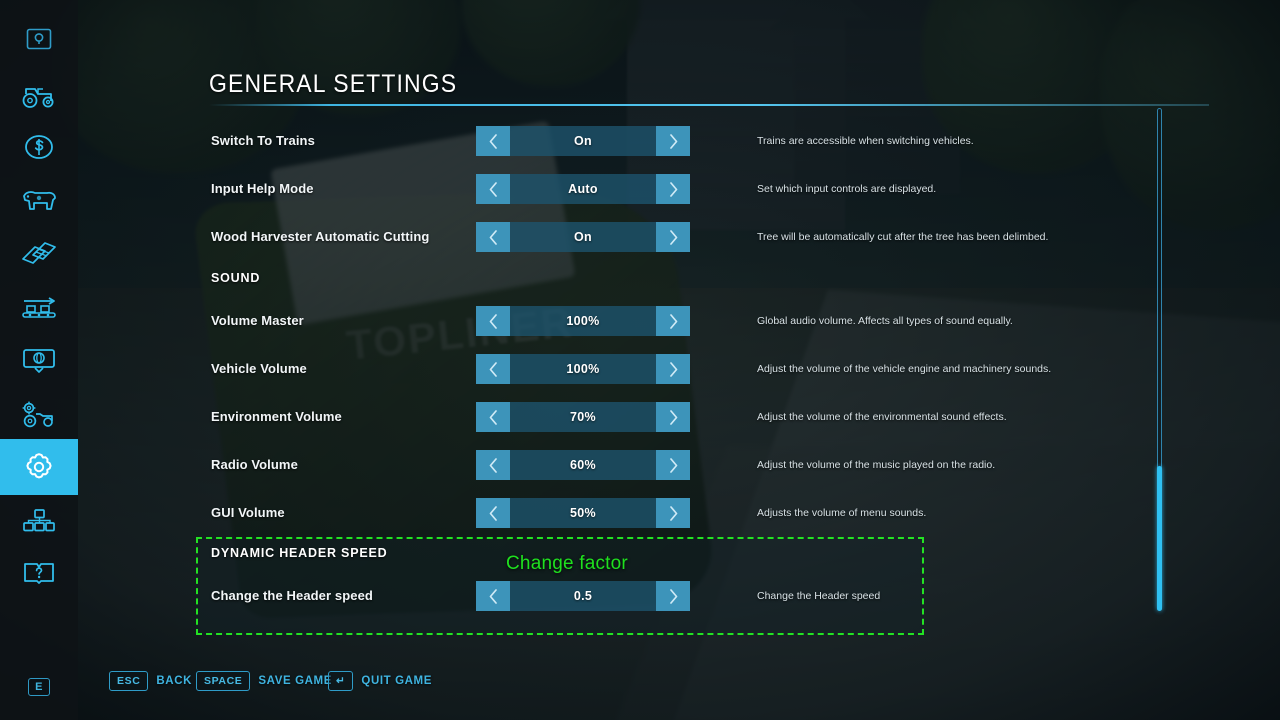 This screenshot has width=1280, height=720. I want to click on sidebar-key-label: E, so click(39, 687).